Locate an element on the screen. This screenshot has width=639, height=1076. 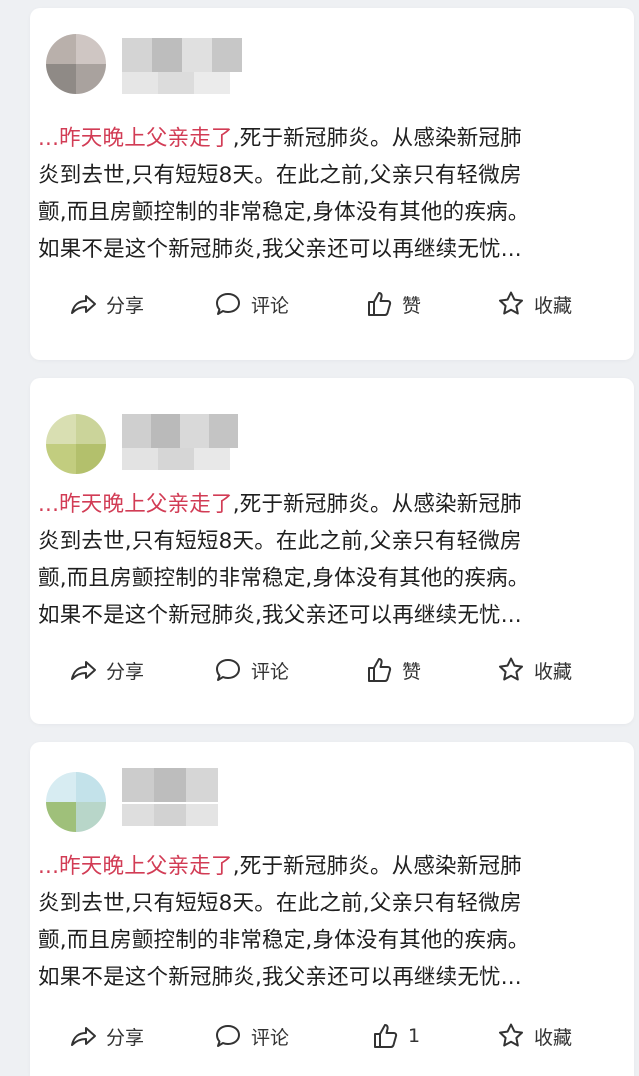
like-count: 1 is located at coordinates (414, 1036).